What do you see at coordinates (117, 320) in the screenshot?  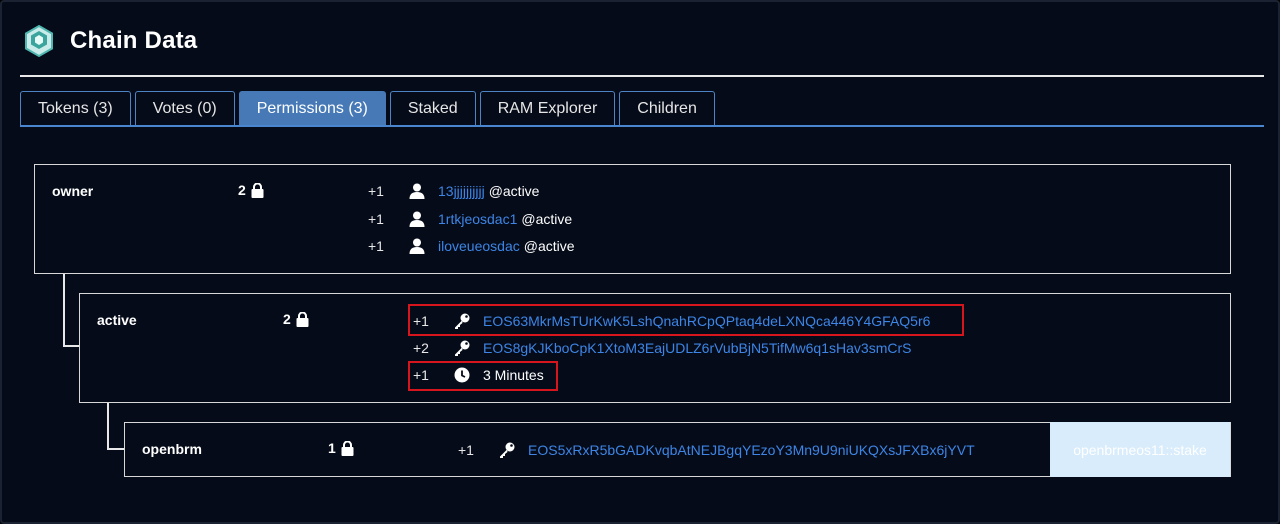 I see `permission-name: active` at bounding box center [117, 320].